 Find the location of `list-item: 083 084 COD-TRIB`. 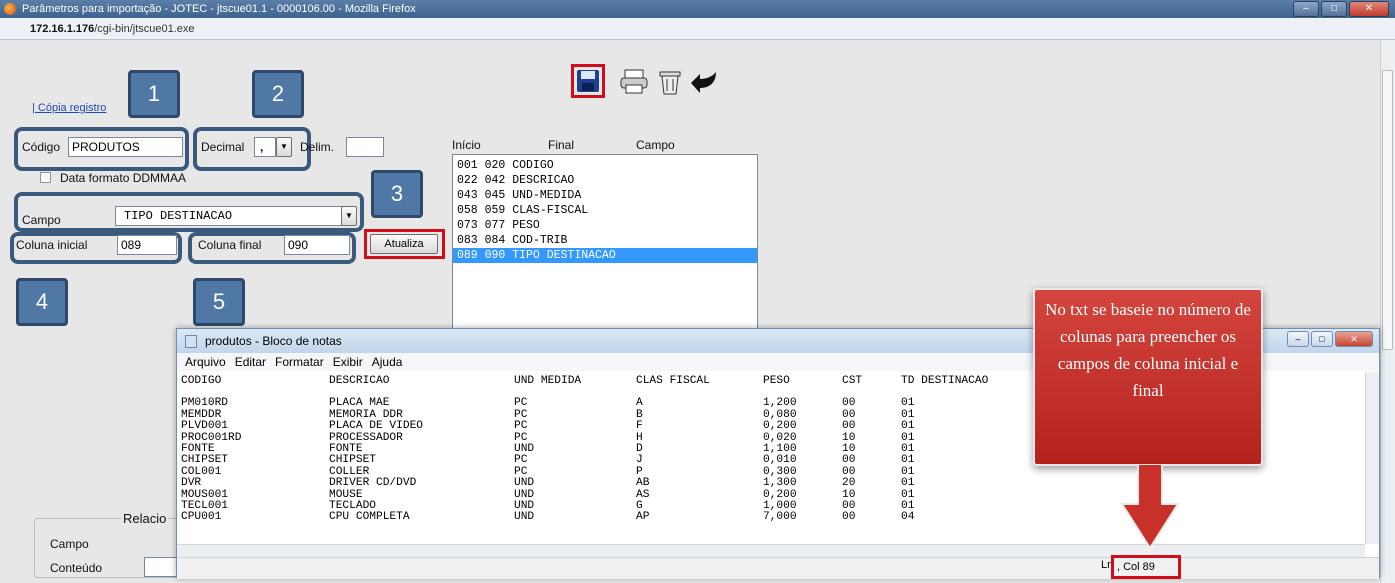

list-item: 083 084 COD-TRIB is located at coordinates (605, 240).